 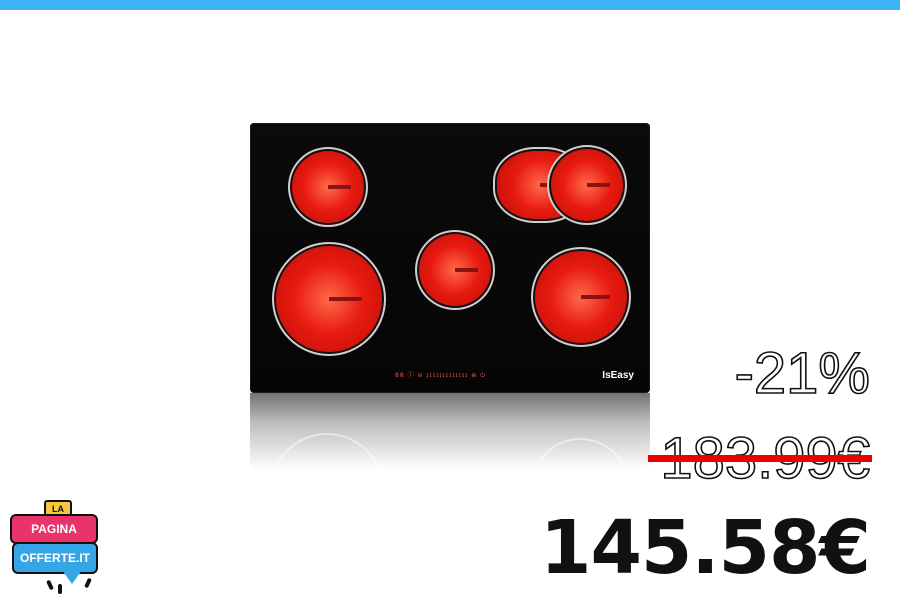 What do you see at coordinates (440, 375) in the screenshot?
I see `control-strip: 88 Ⓘ ⊖ ɪɪɪɪɪɪɪɪɪɪɪɪɪ ⊕ ⏻` at bounding box center [440, 375].